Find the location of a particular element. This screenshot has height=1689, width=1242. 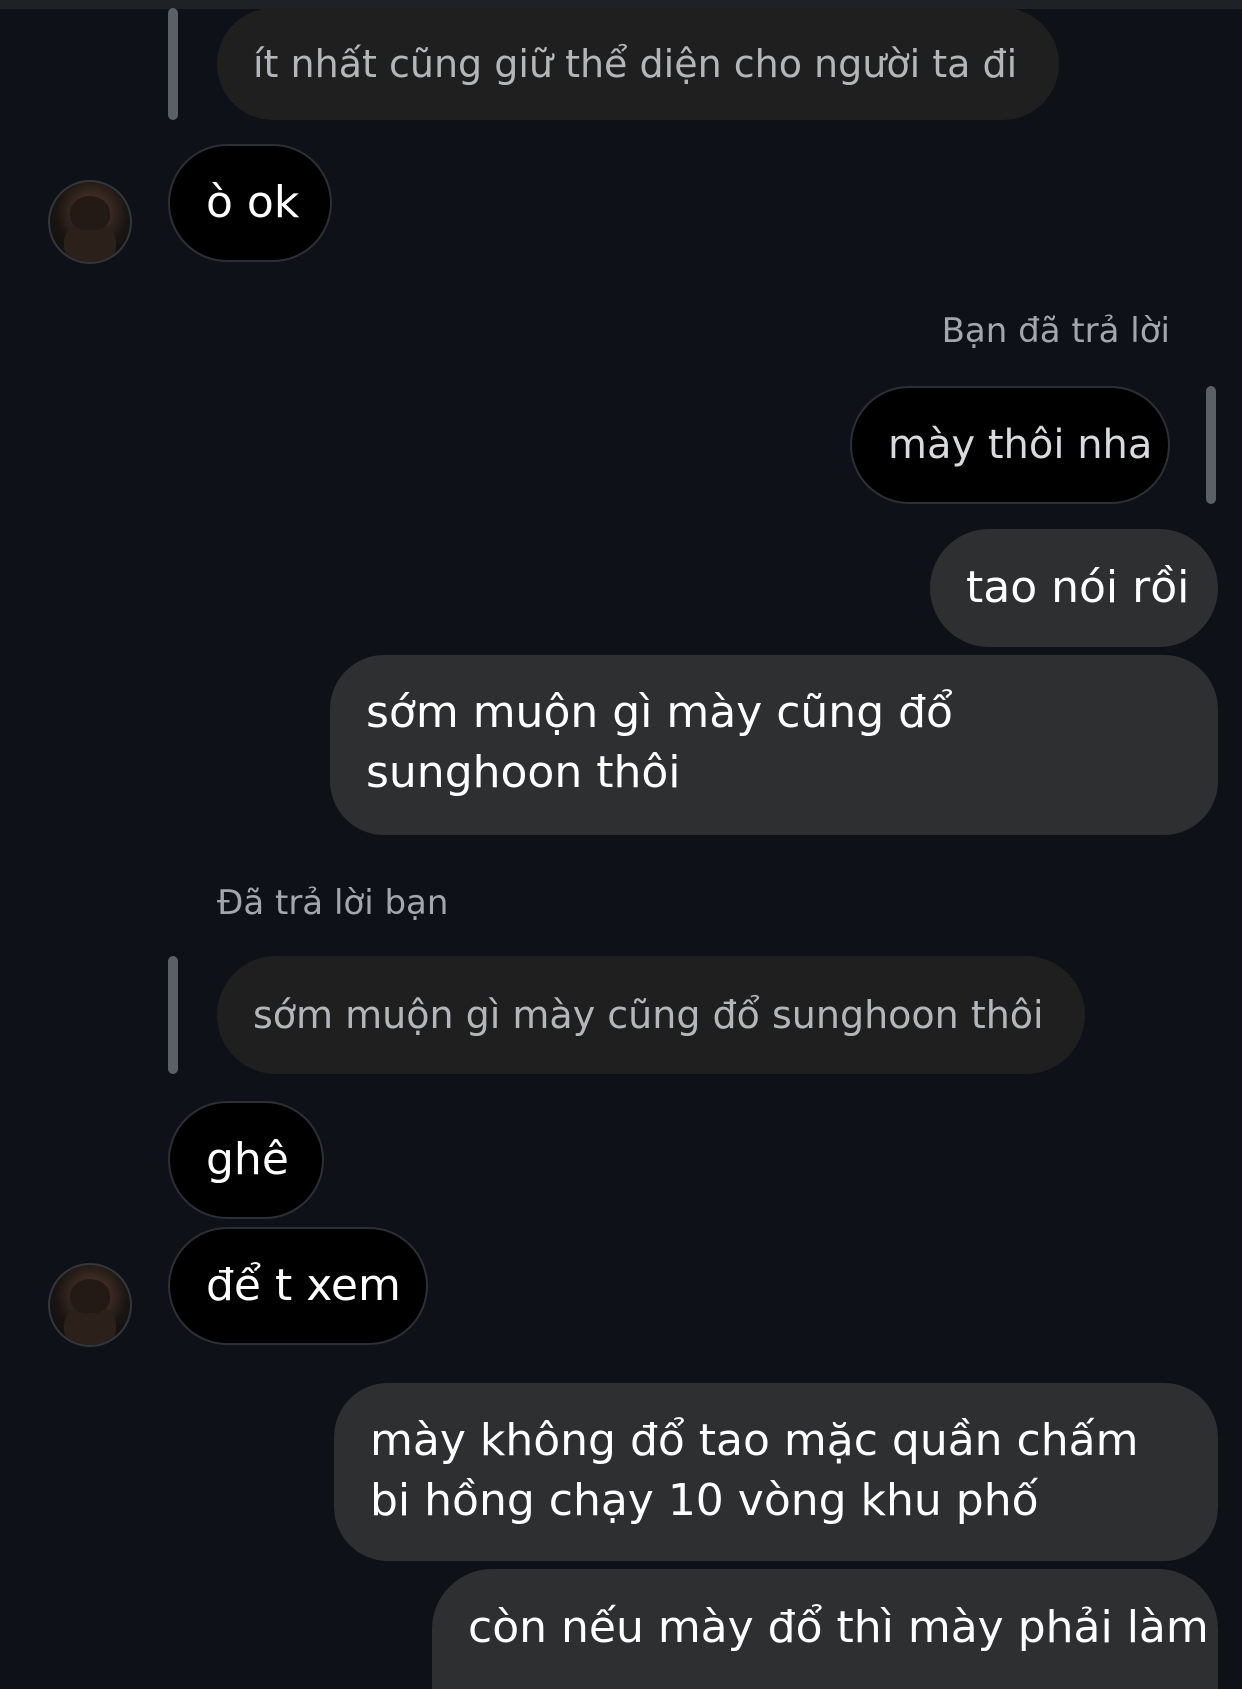

quoted-own-message: mày thôi nha is located at coordinates (1010, 445).